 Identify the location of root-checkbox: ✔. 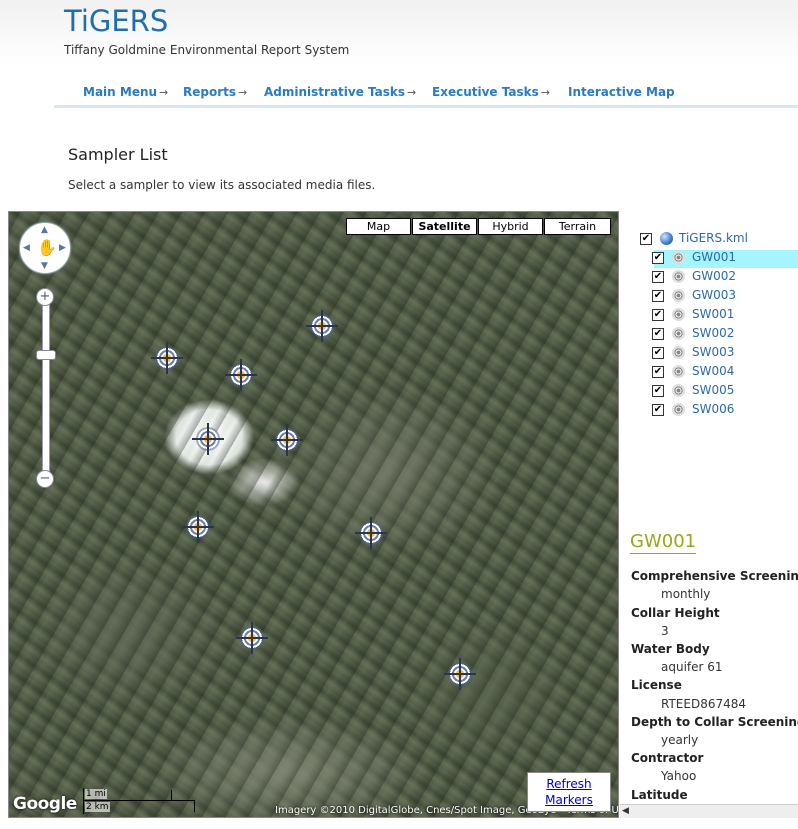
(646, 239).